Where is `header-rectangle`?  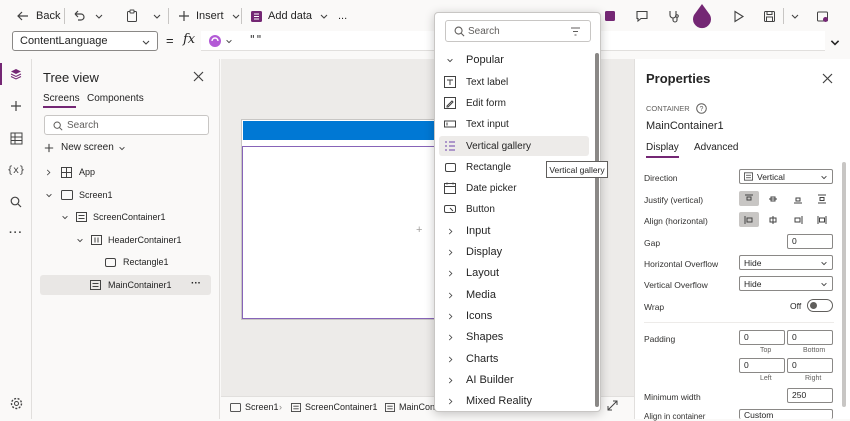
header-rectangle is located at coordinates (340, 130).